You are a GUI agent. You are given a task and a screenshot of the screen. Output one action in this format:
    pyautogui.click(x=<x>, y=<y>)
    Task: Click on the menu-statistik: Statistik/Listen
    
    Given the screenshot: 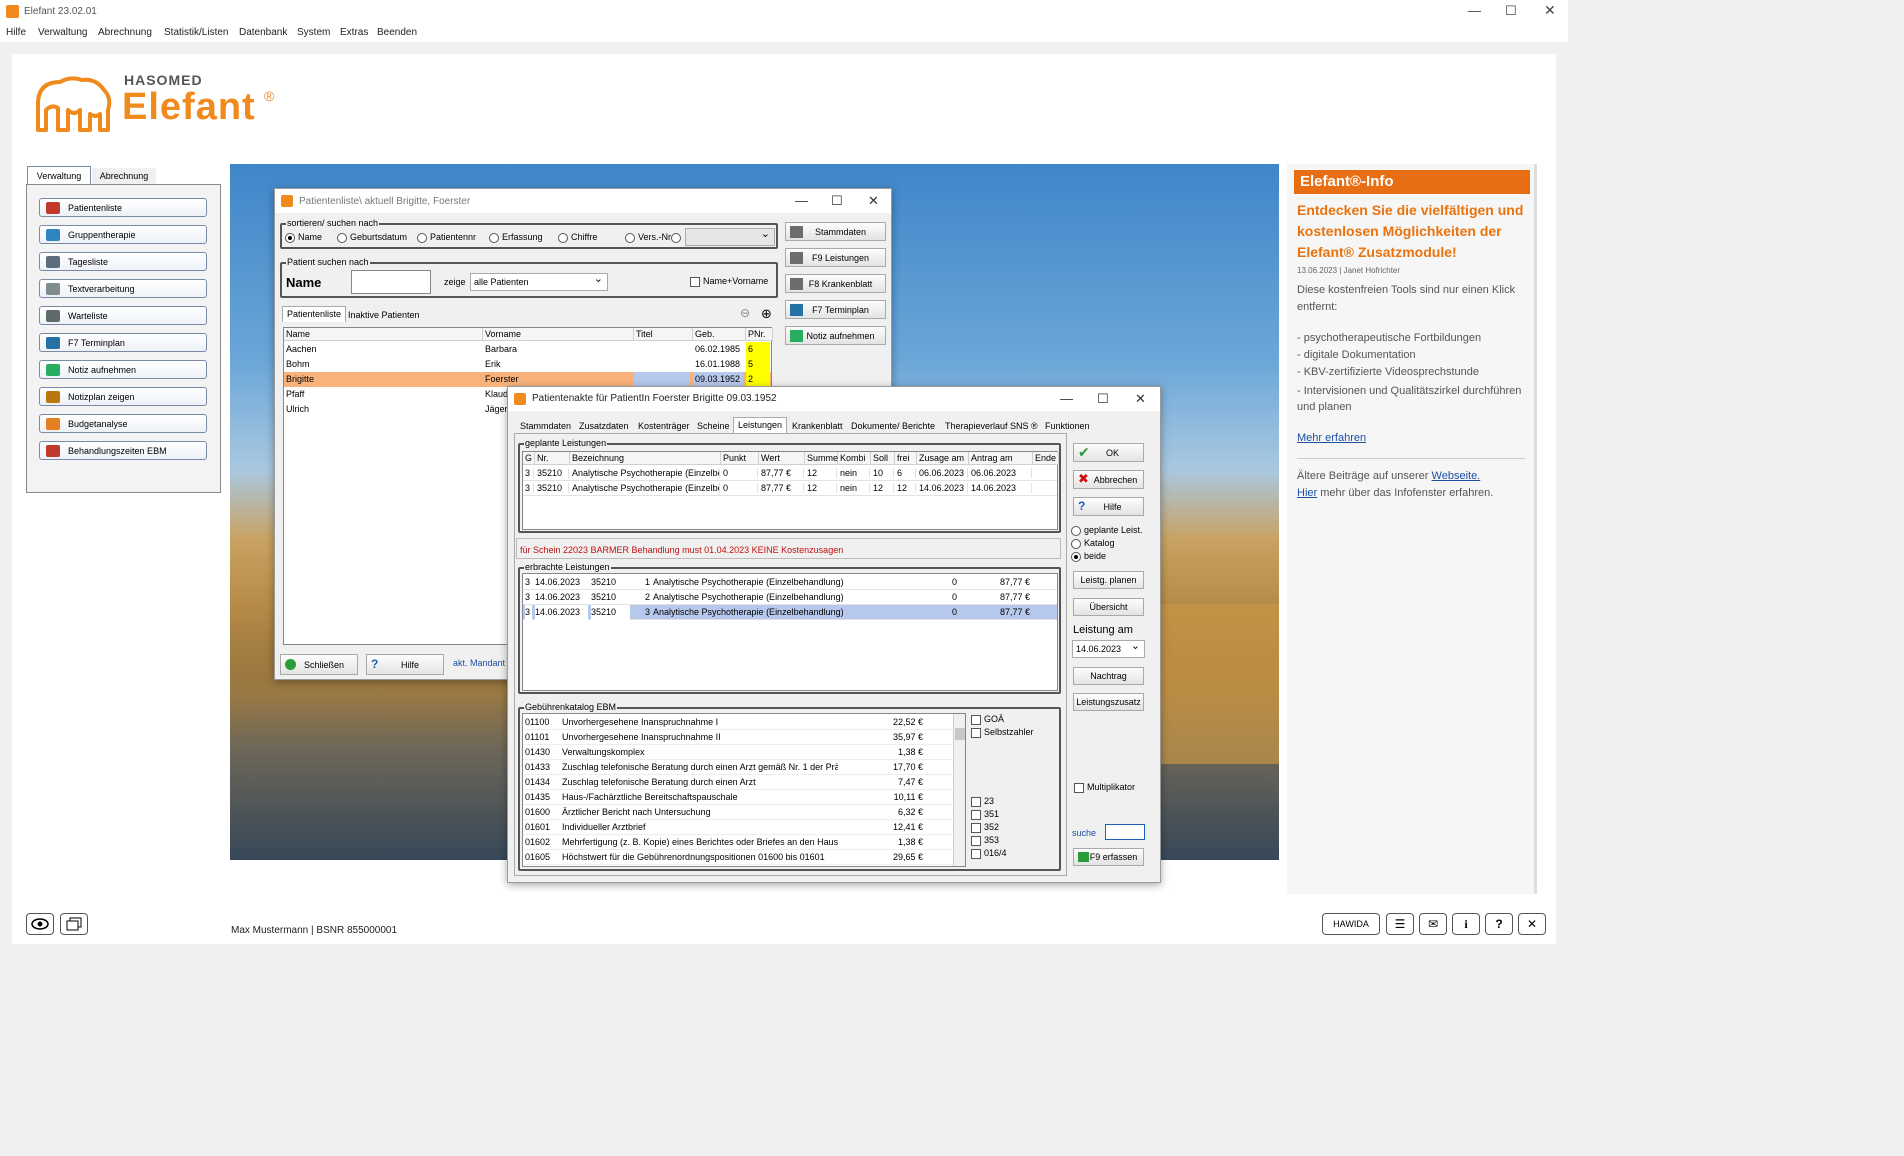 What is the action you would take?
    pyautogui.click(x=196, y=32)
    